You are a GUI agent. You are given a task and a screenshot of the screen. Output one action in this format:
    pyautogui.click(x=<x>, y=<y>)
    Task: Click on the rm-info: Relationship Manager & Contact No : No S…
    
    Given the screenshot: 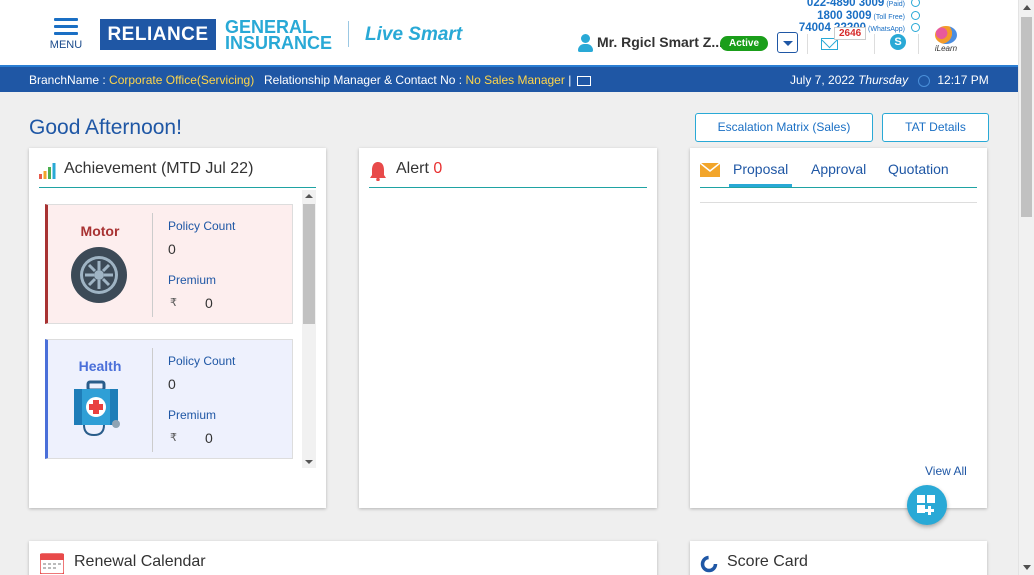 What is the action you would take?
    pyautogui.click(x=427, y=80)
    